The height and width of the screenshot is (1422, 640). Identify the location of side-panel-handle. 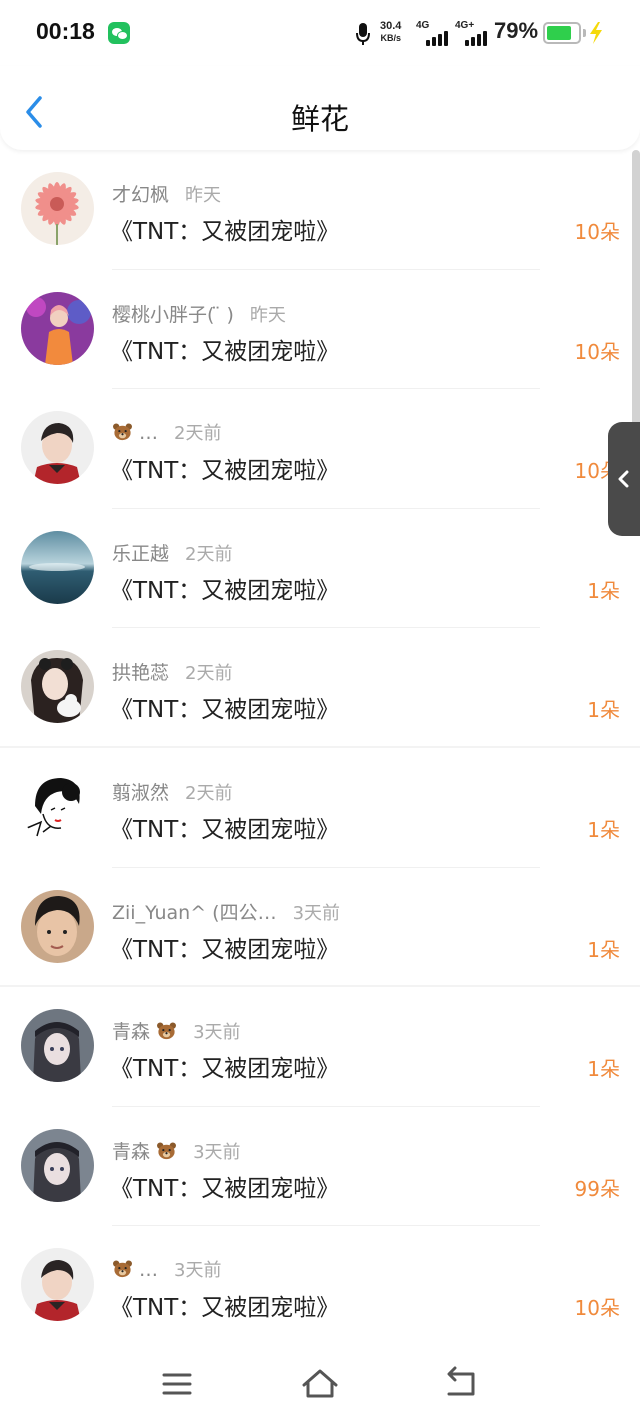
(624, 479).